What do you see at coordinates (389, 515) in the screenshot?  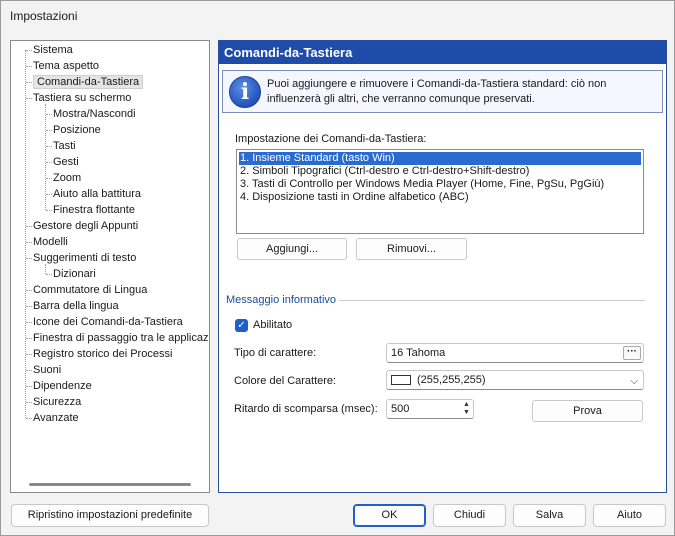 I see `ok-button: OK` at bounding box center [389, 515].